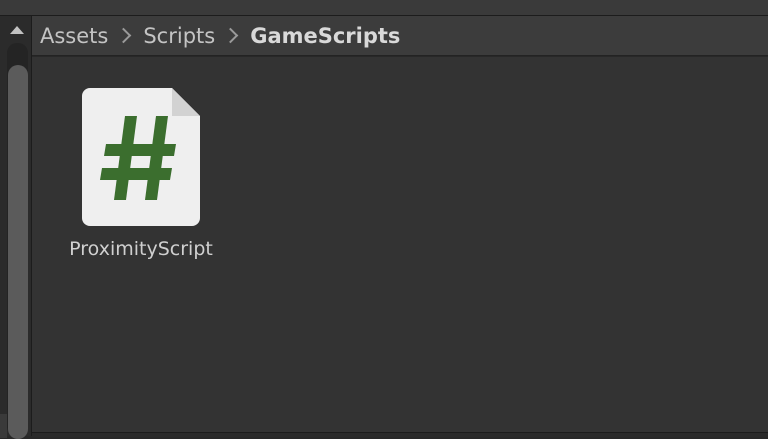 This screenshot has width=768, height=439. What do you see at coordinates (325, 36) in the screenshot?
I see `breadcrumb-item-gamescripts: GameScripts` at bounding box center [325, 36].